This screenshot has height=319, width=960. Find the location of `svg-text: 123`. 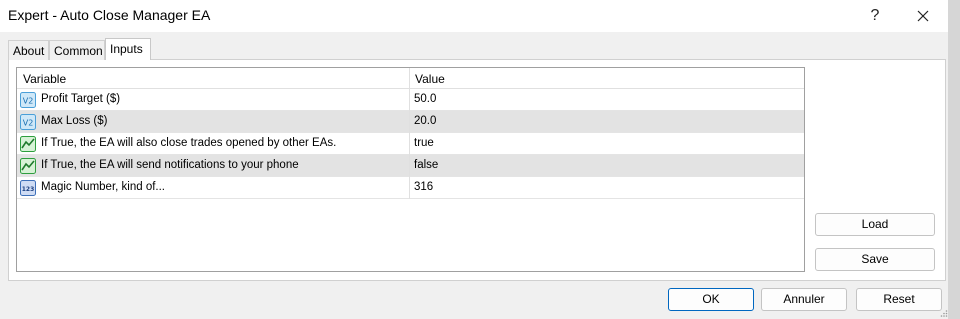

svg-text: 123 is located at coordinates (28, 189).